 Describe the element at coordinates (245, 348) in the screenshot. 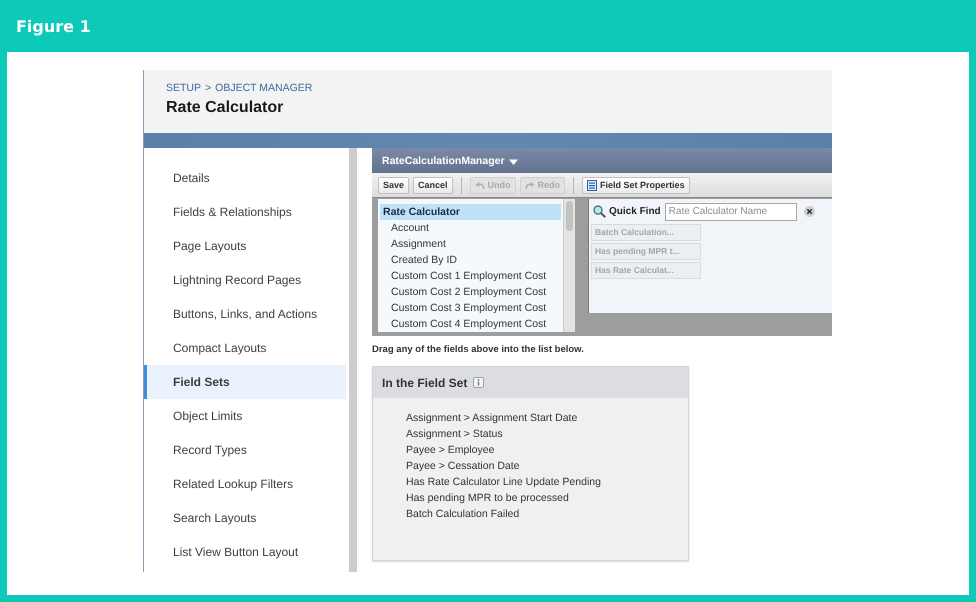

I see `sidebar-item: Compact Layouts` at that location.